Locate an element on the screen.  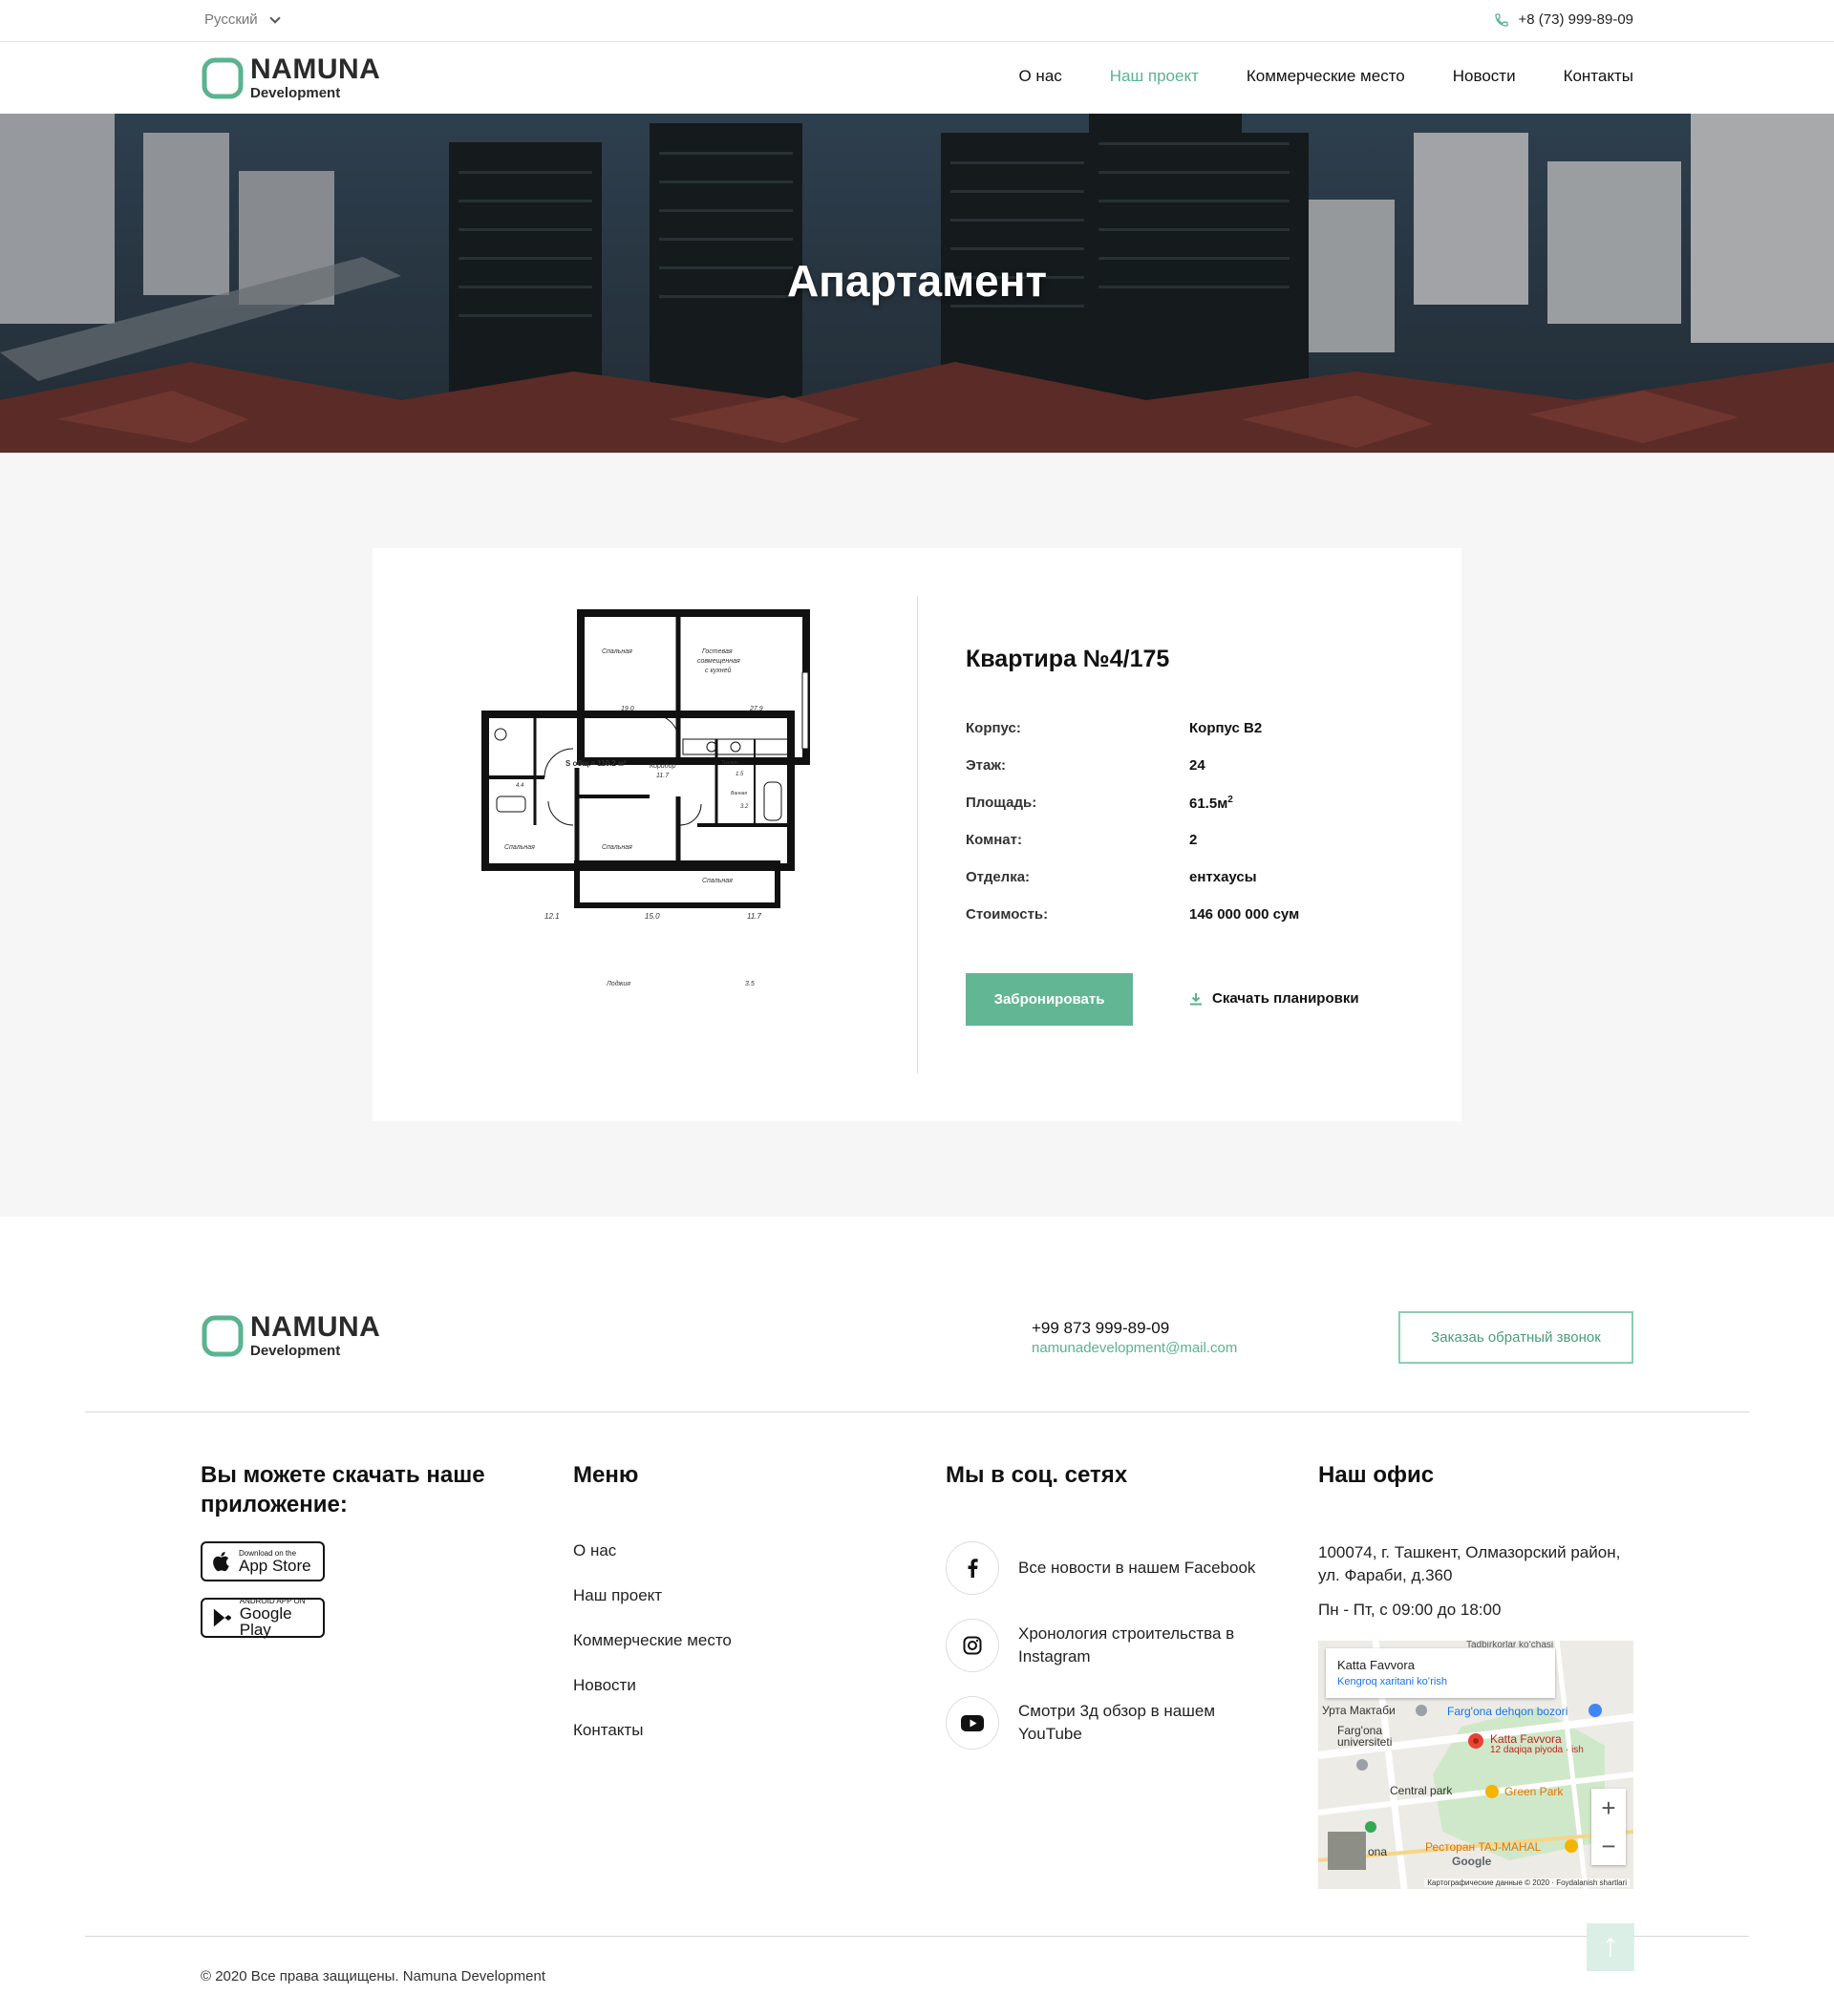
top-phone-number: +8 (73) 999-89-09 is located at coordinates (1576, 19).